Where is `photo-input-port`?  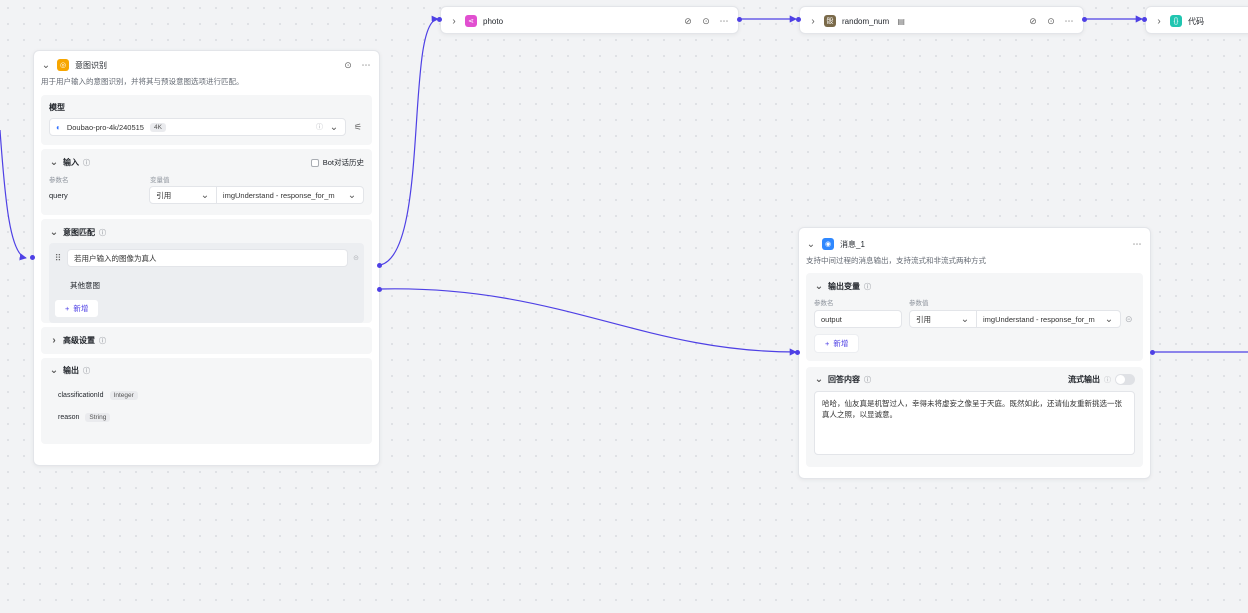 photo-input-port is located at coordinates (439, 19).